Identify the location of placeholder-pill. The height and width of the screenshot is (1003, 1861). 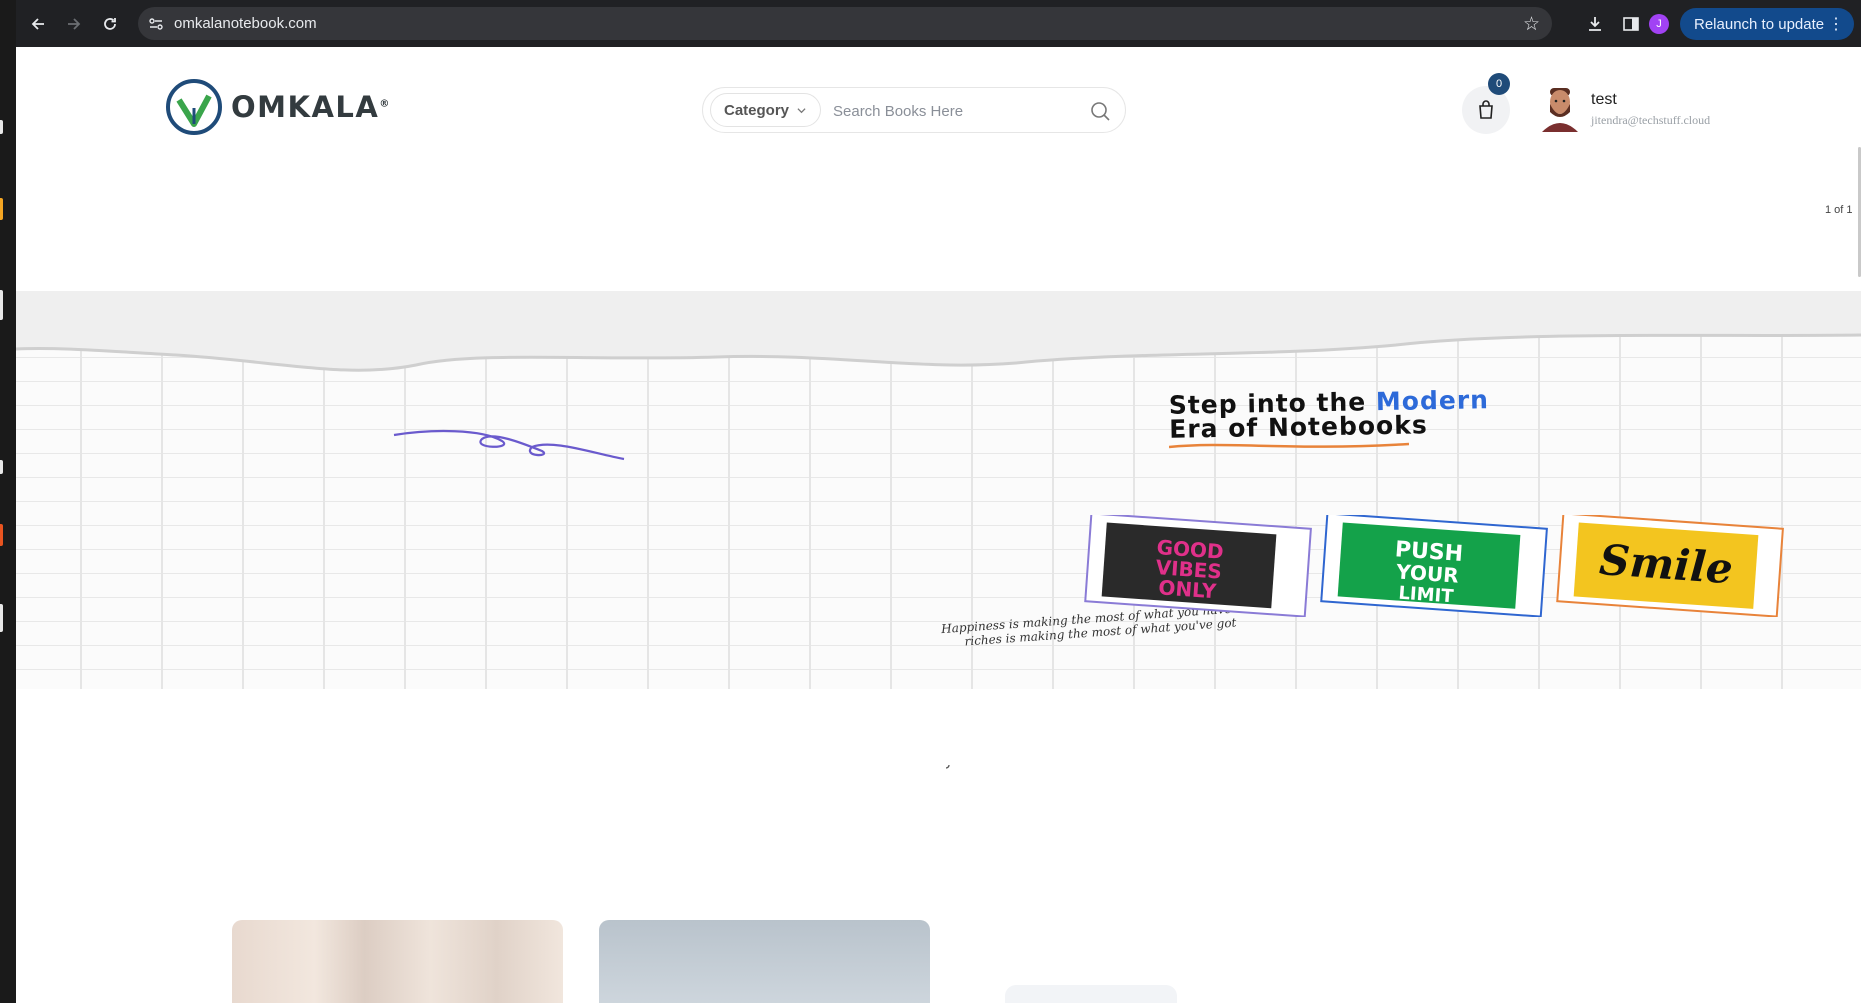
(1091, 994).